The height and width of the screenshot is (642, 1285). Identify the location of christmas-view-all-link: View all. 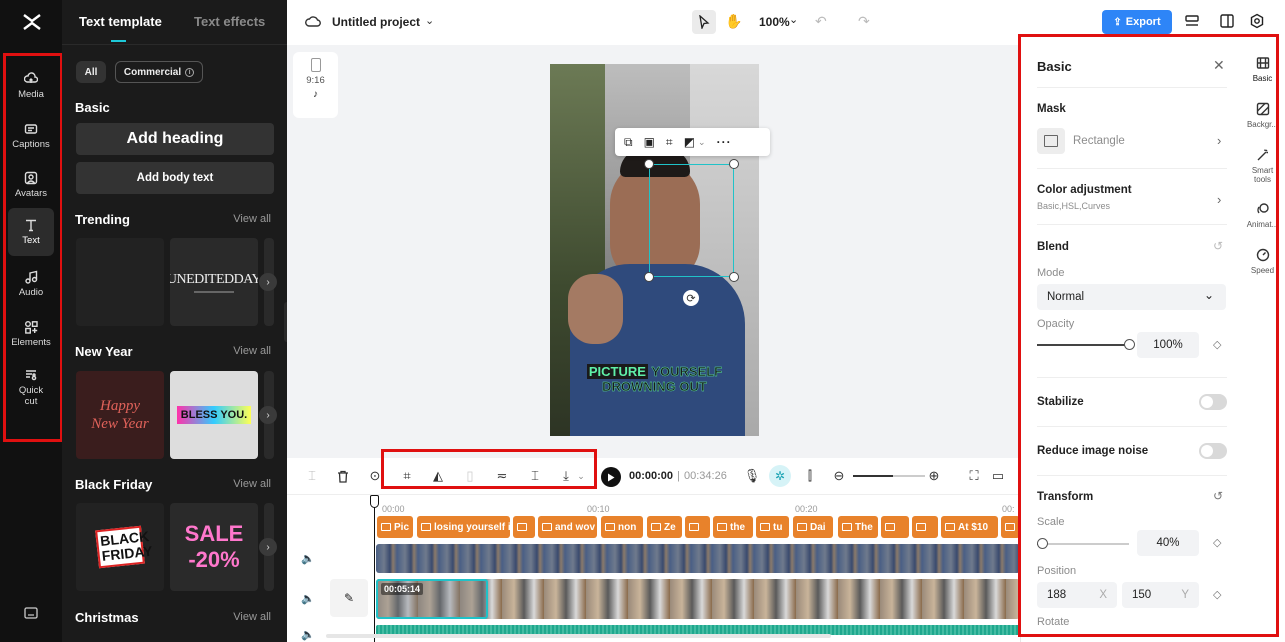
(252, 617).